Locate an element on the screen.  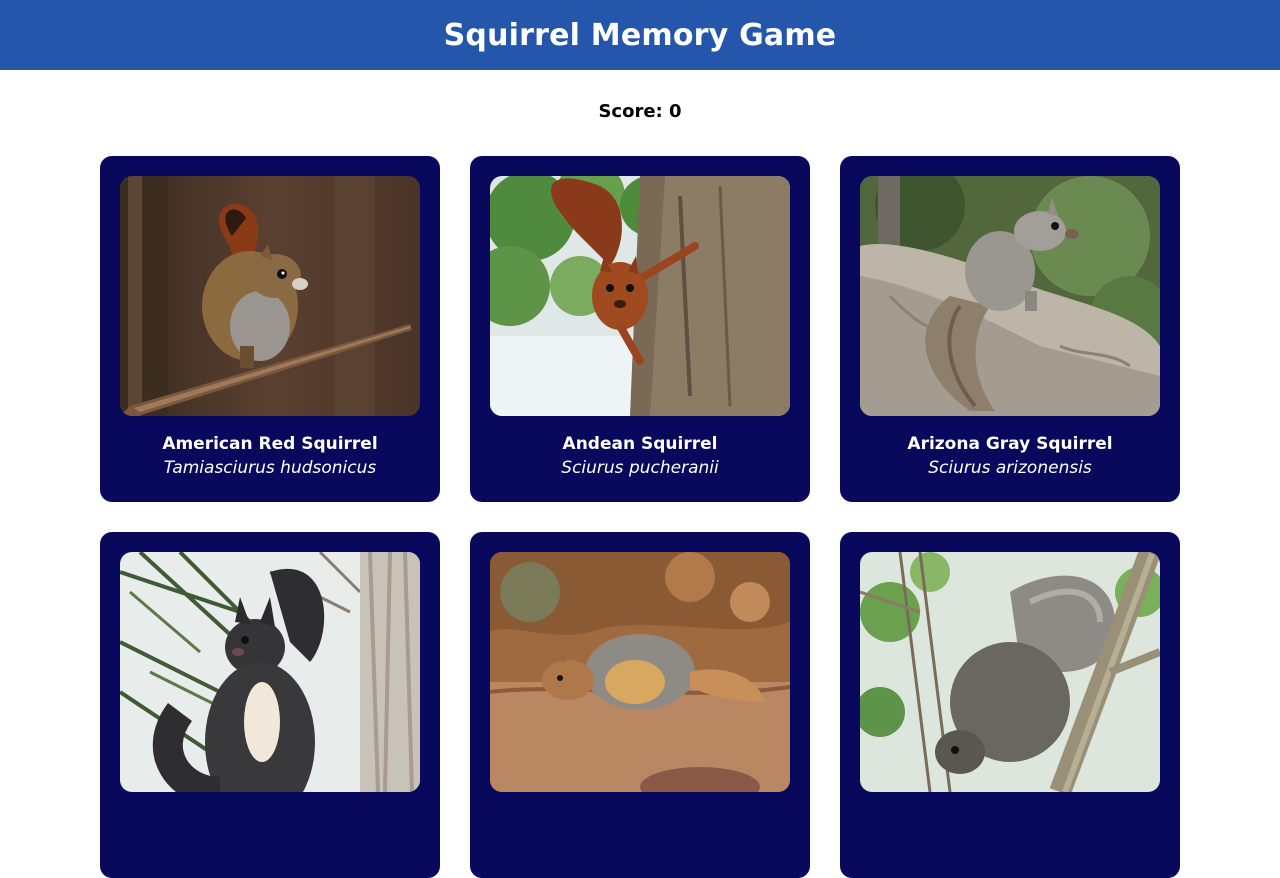
app-header: Squirrel Memory Game is located at coordinates (640, 35).